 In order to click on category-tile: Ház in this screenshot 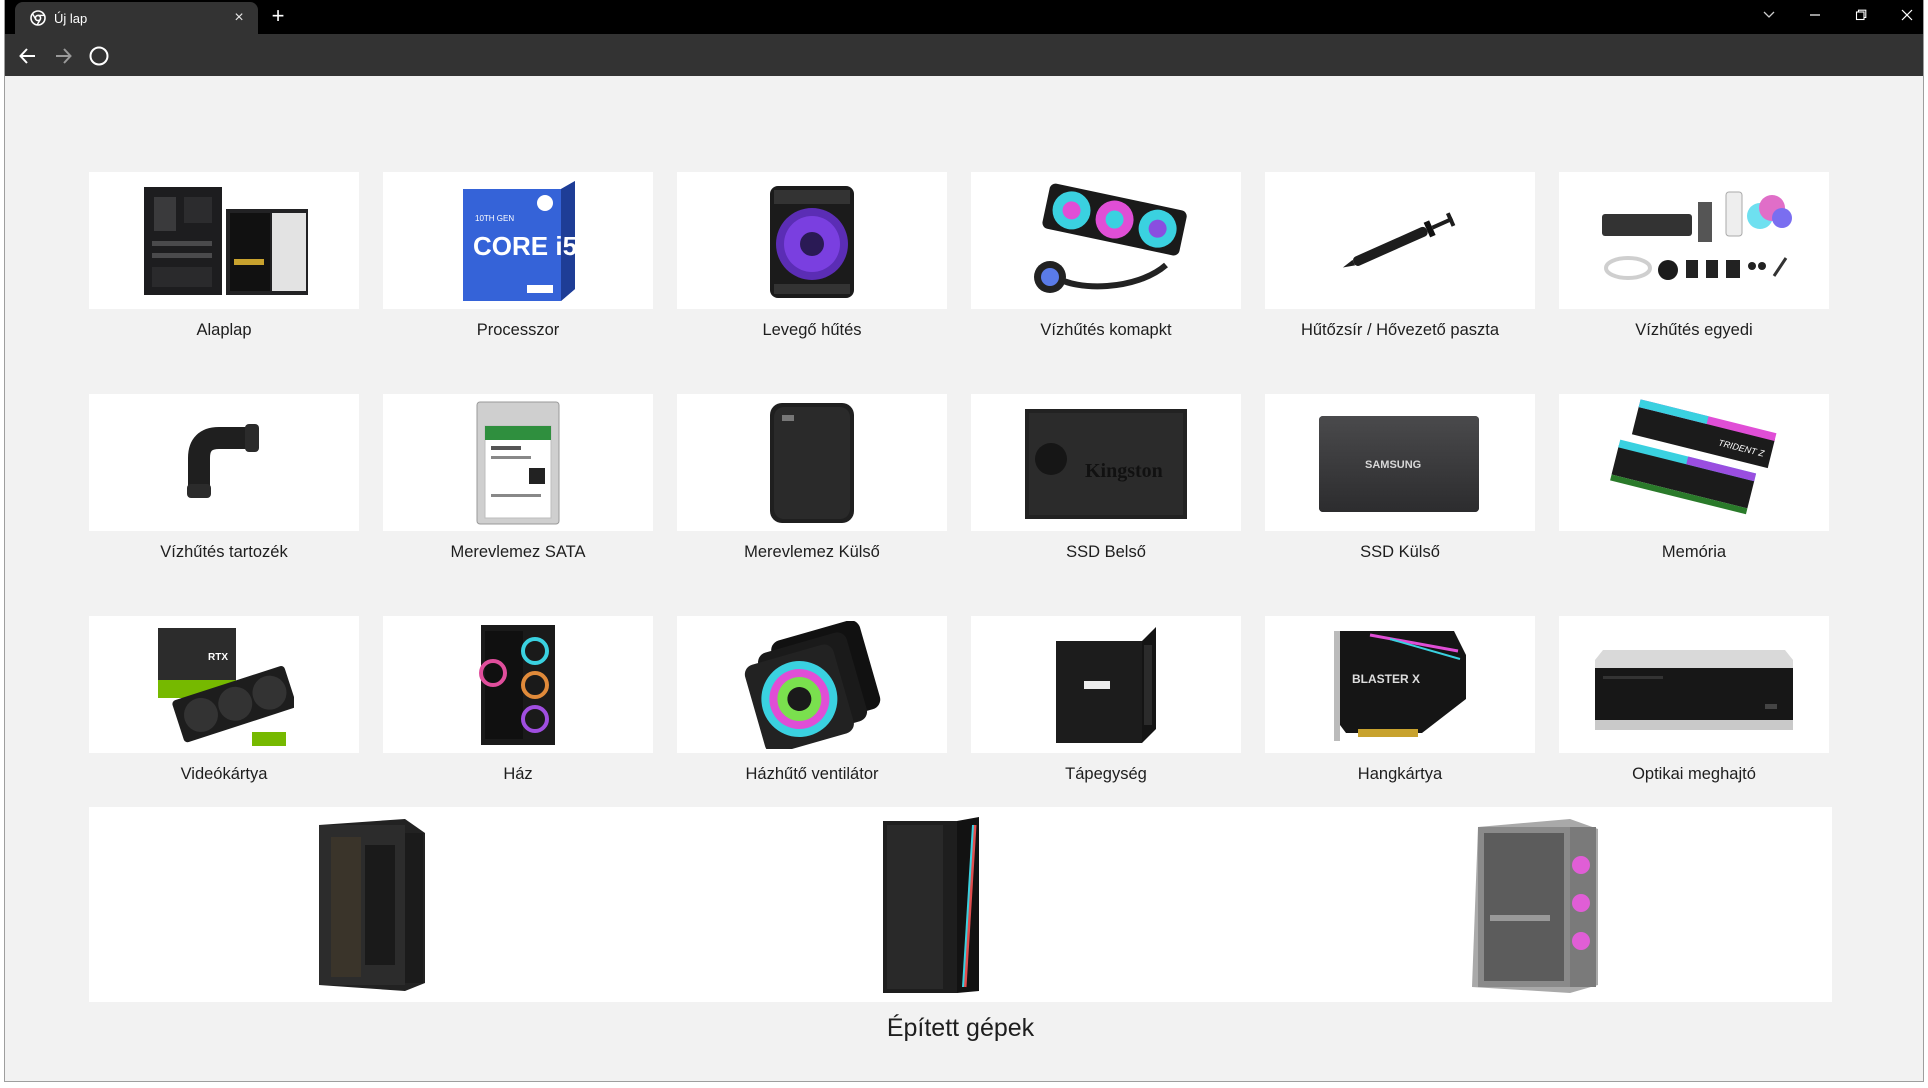, I will do `click(518, 700)`.